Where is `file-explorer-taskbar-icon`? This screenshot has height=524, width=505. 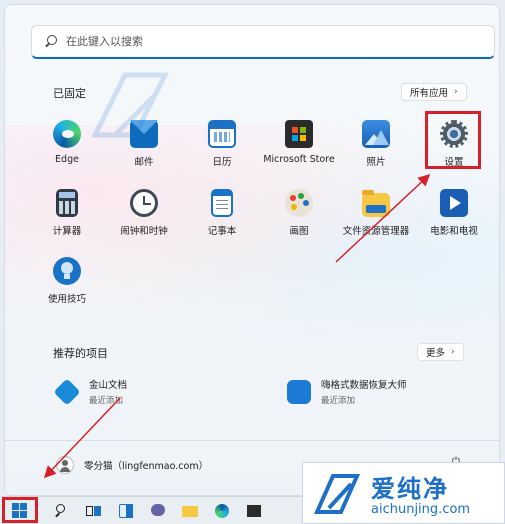 file-explorer-taskbar-icon is located at coordinates (190, 511).